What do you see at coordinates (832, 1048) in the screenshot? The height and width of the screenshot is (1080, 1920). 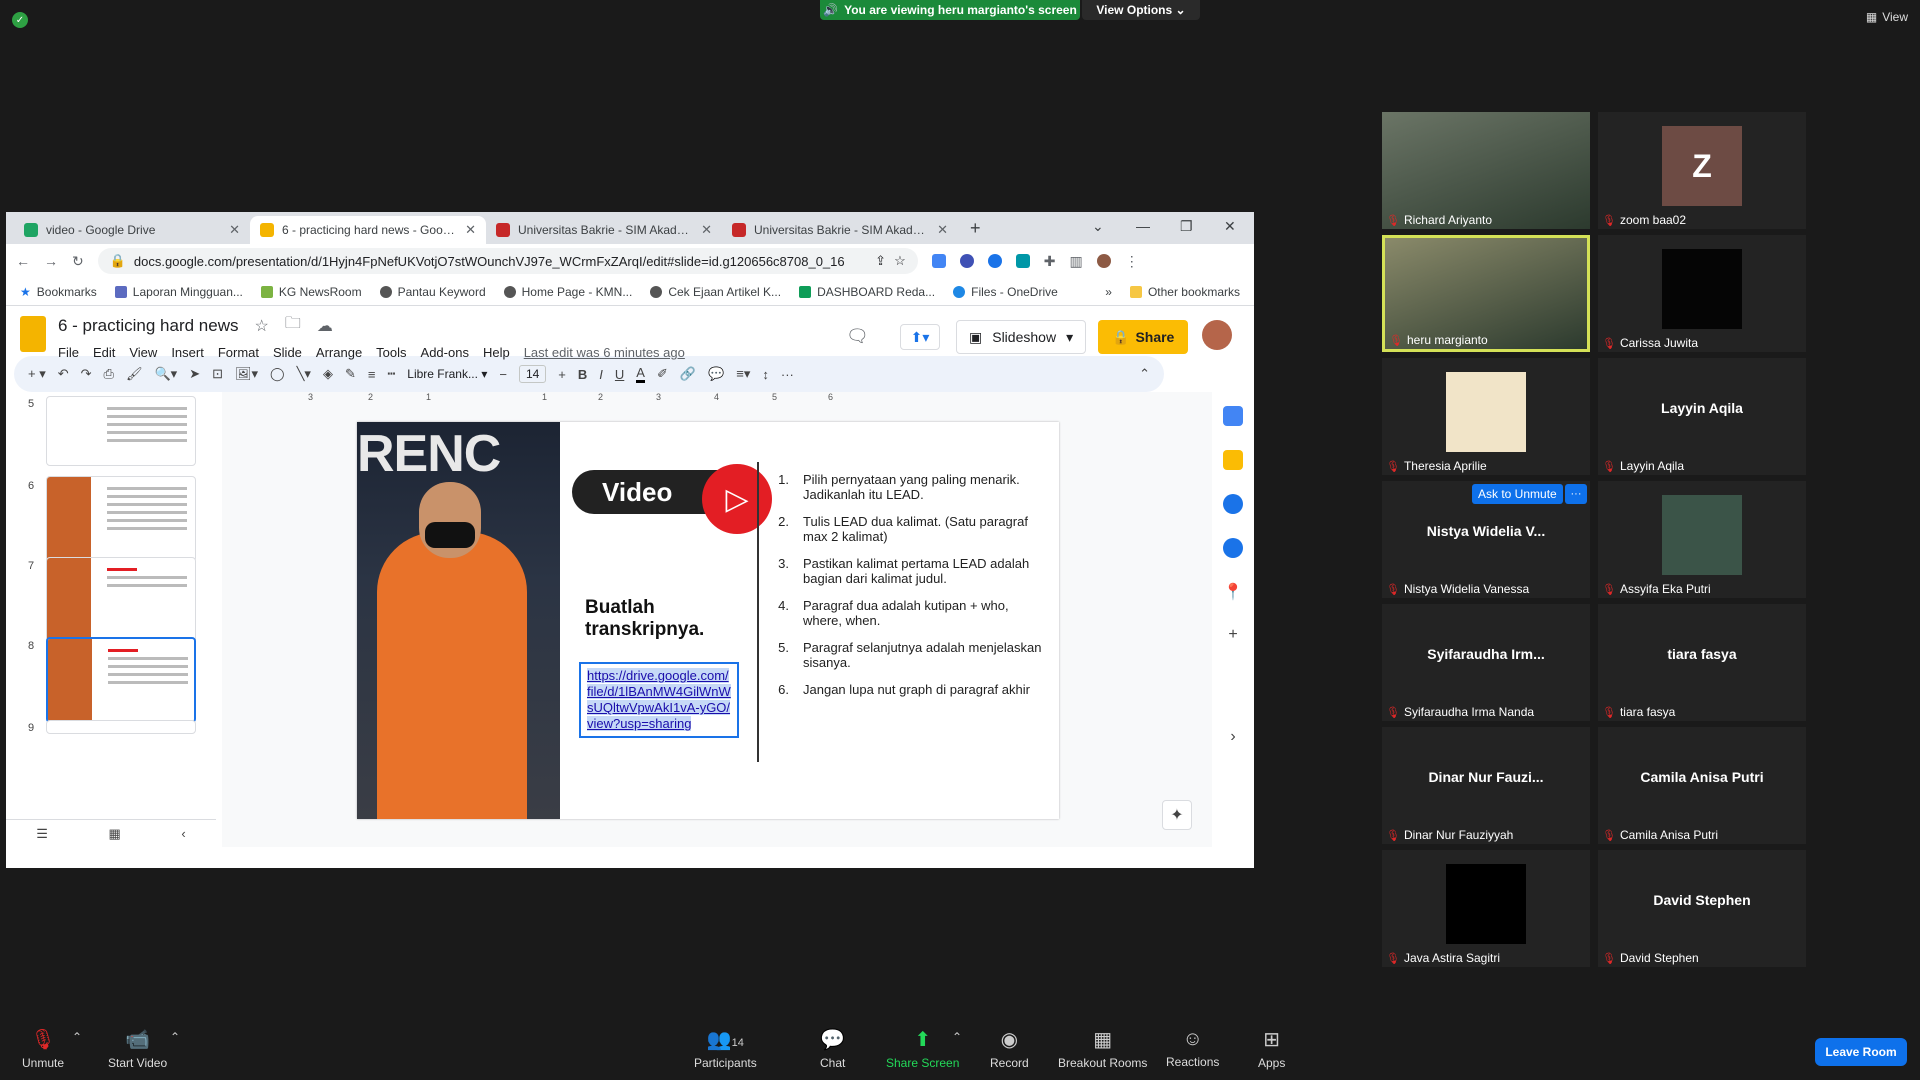 I see `chat-button: 💬 Chat` at bounding box center [832, 1048].